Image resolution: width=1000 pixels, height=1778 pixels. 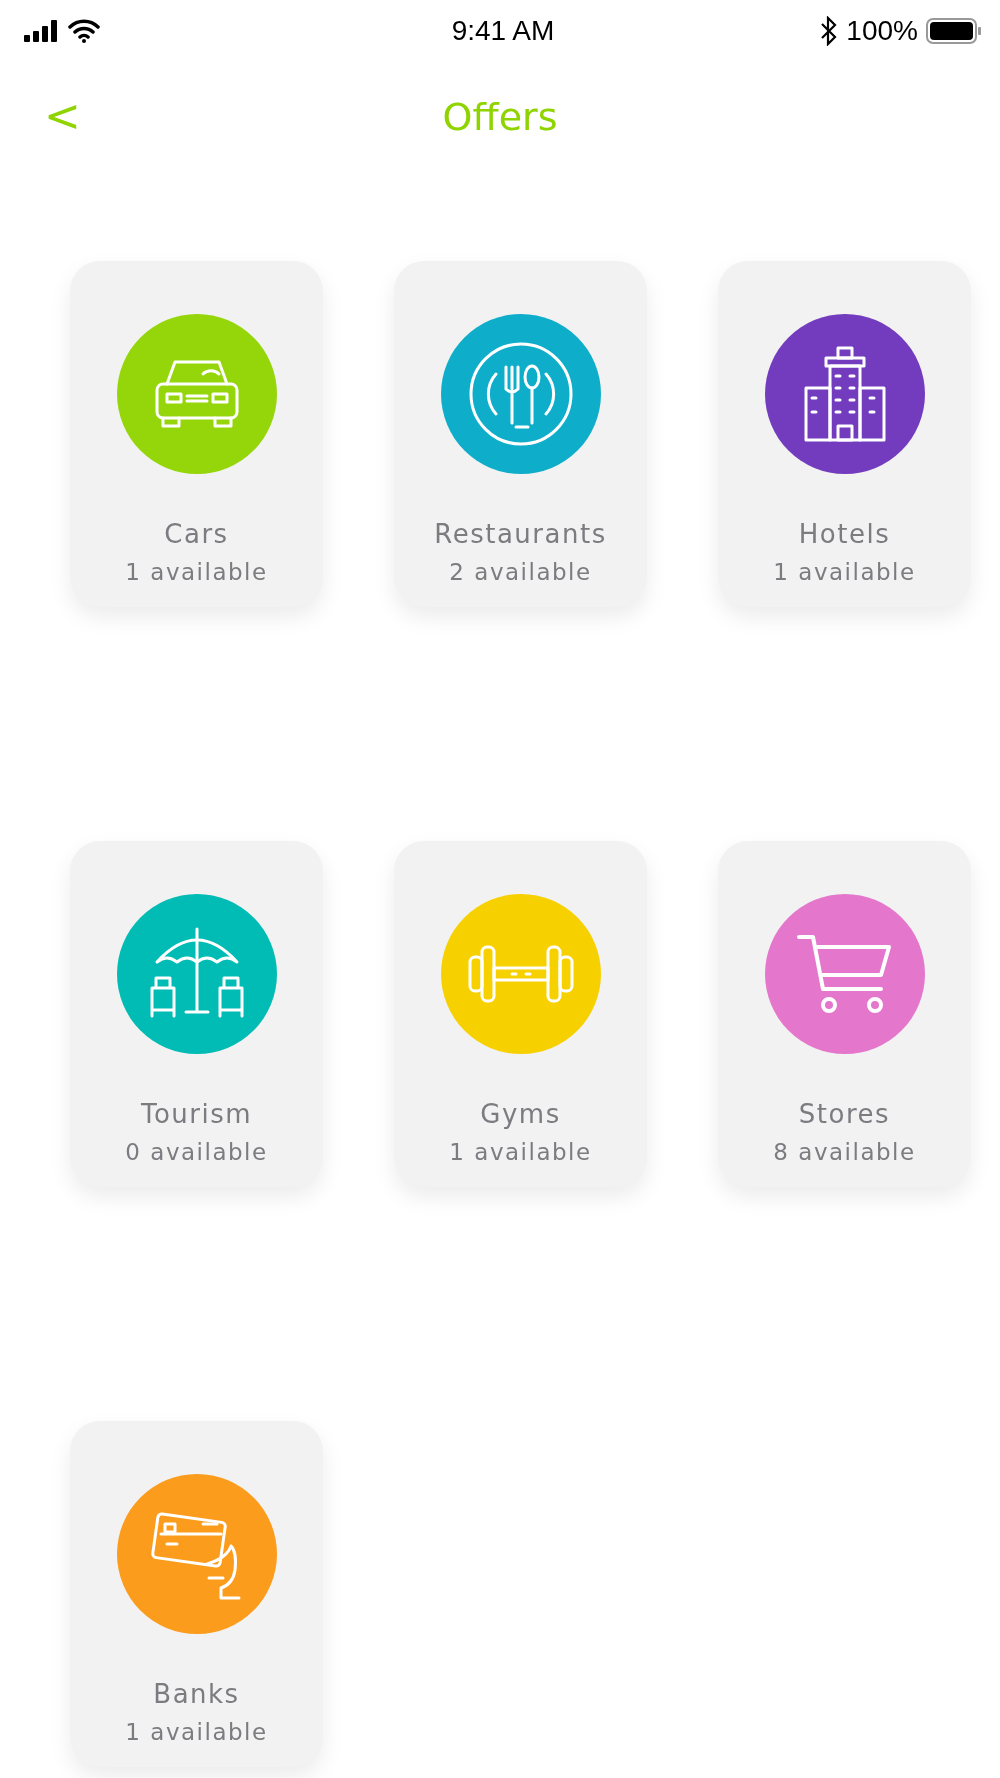 I want to click on status-time: 9:41 AM, so click(x=503, y=31).